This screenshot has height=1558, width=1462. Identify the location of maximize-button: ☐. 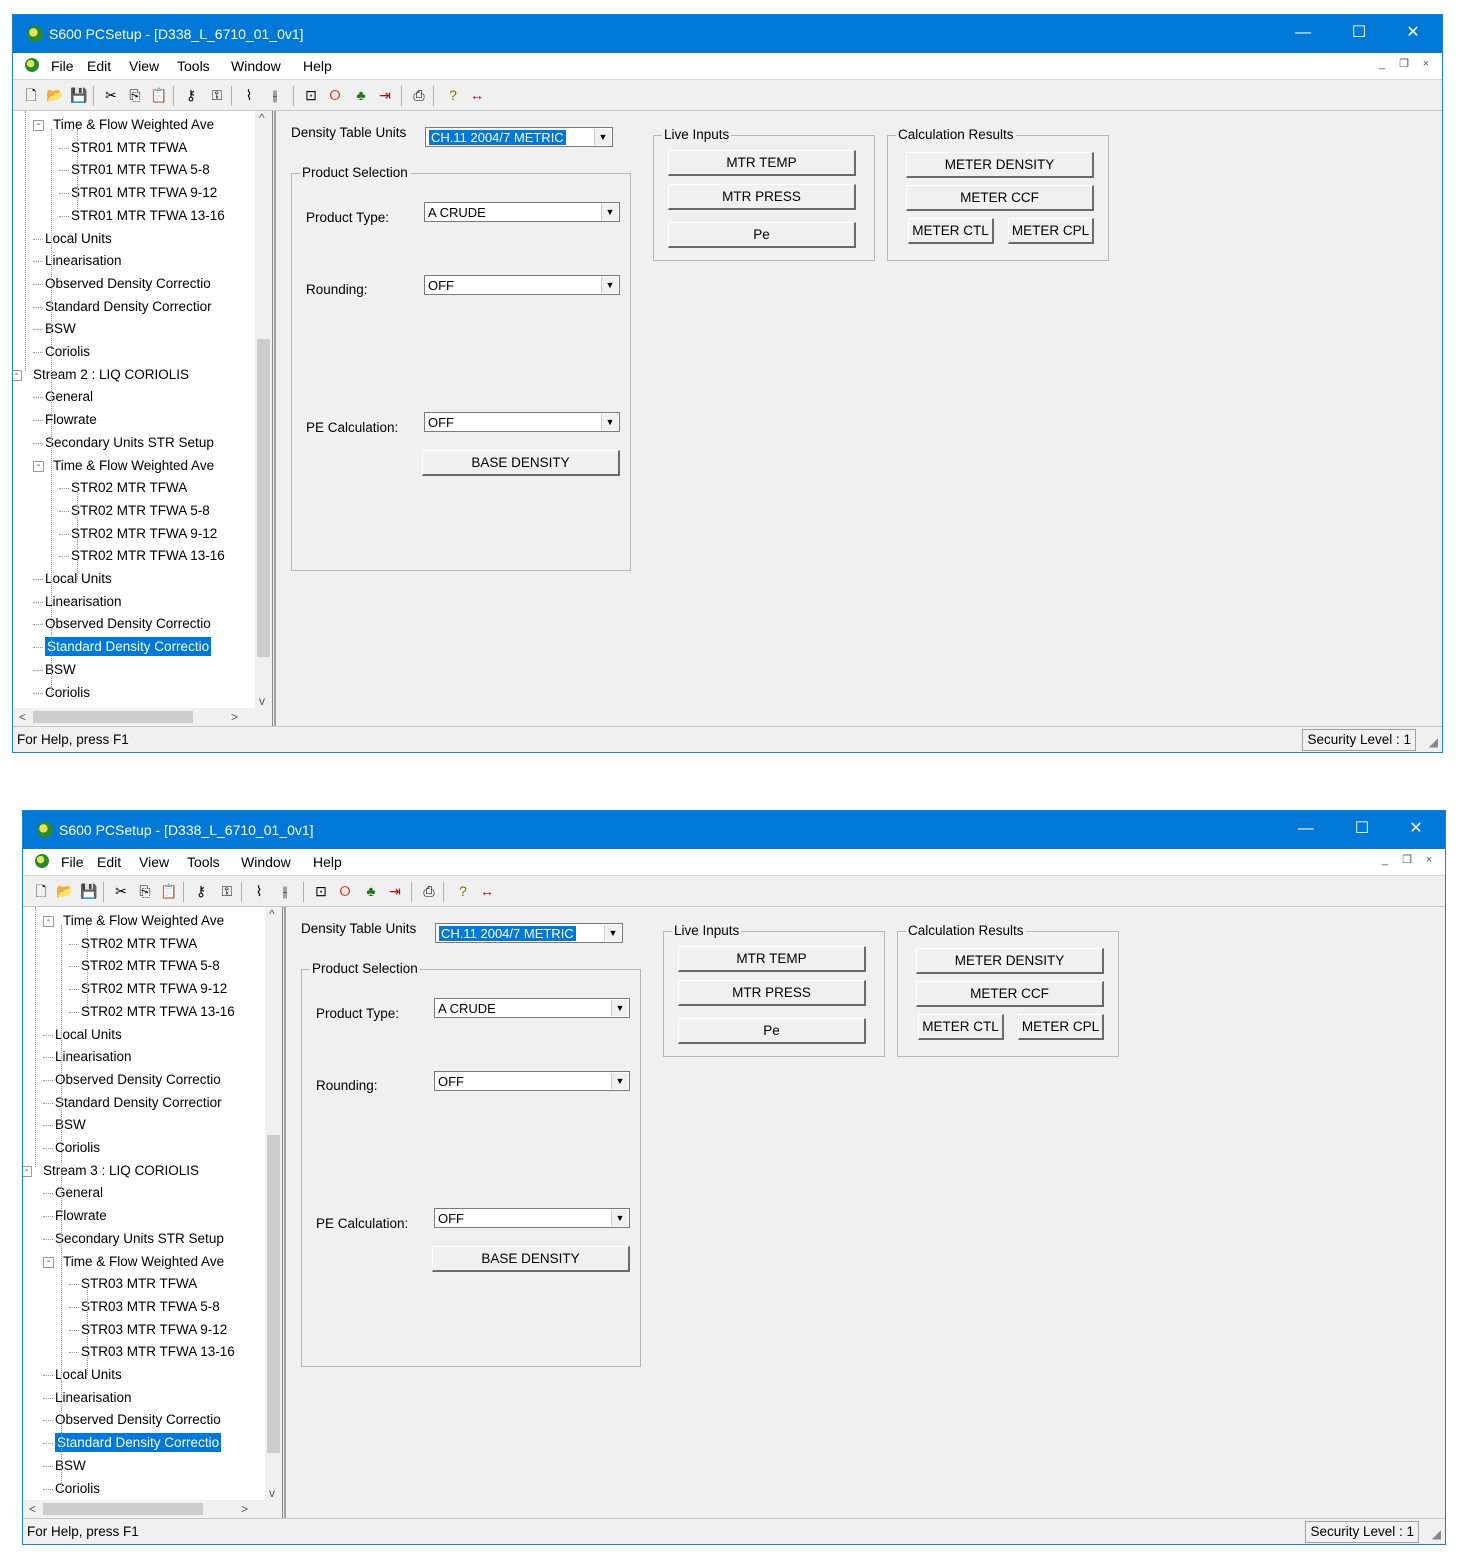
(1362, 830).